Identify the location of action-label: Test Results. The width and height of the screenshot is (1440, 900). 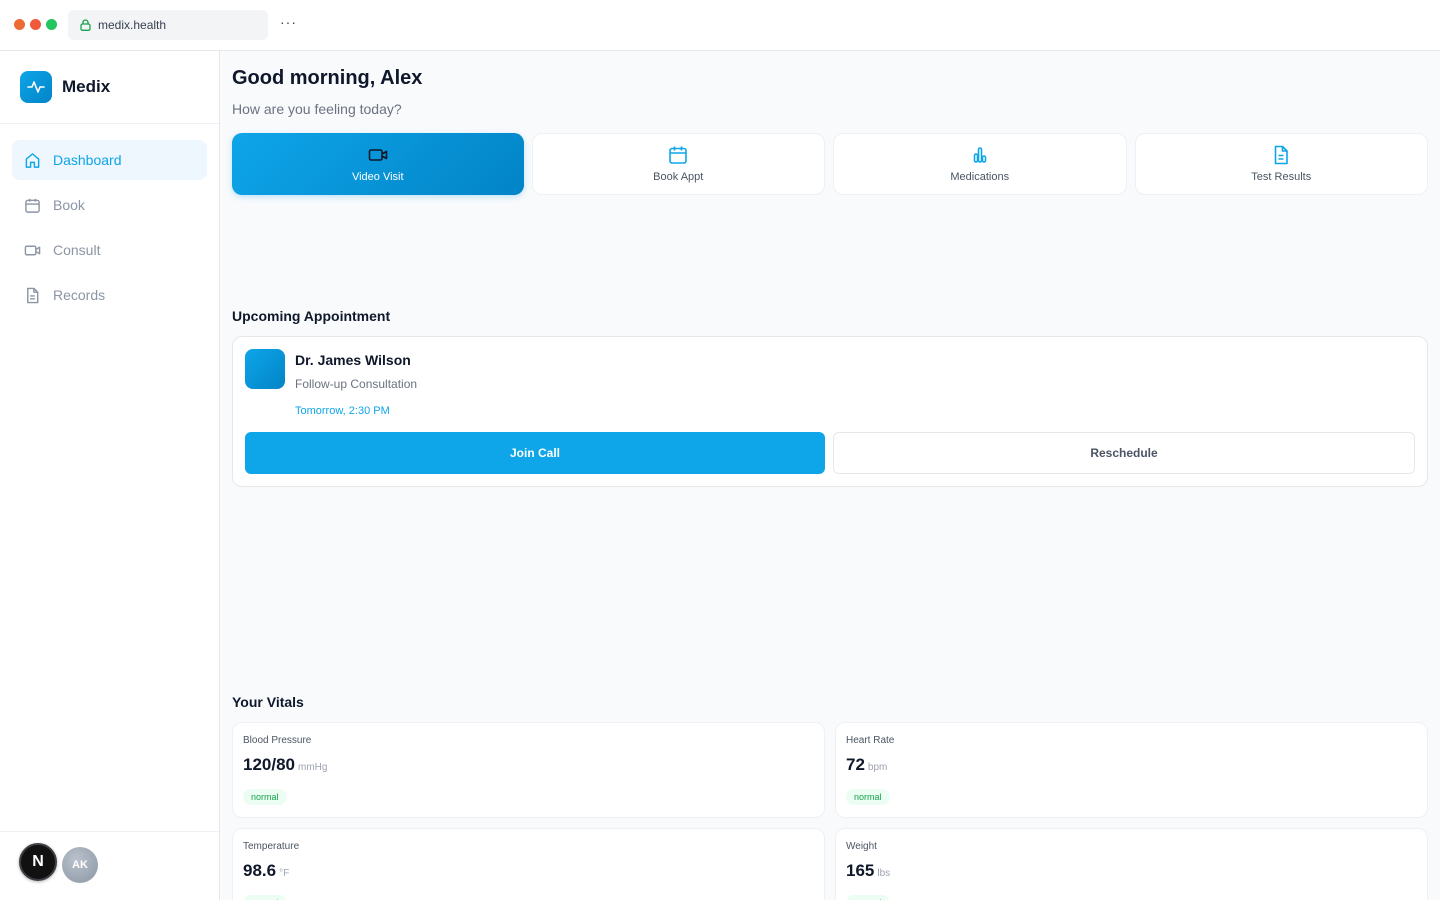
(1281, 177).